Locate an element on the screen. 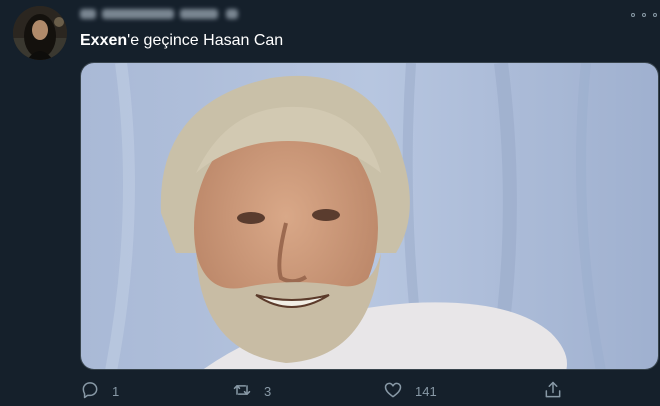 This screenshot has width=660, height=406. more-icon is located at coordinates (644, 15).